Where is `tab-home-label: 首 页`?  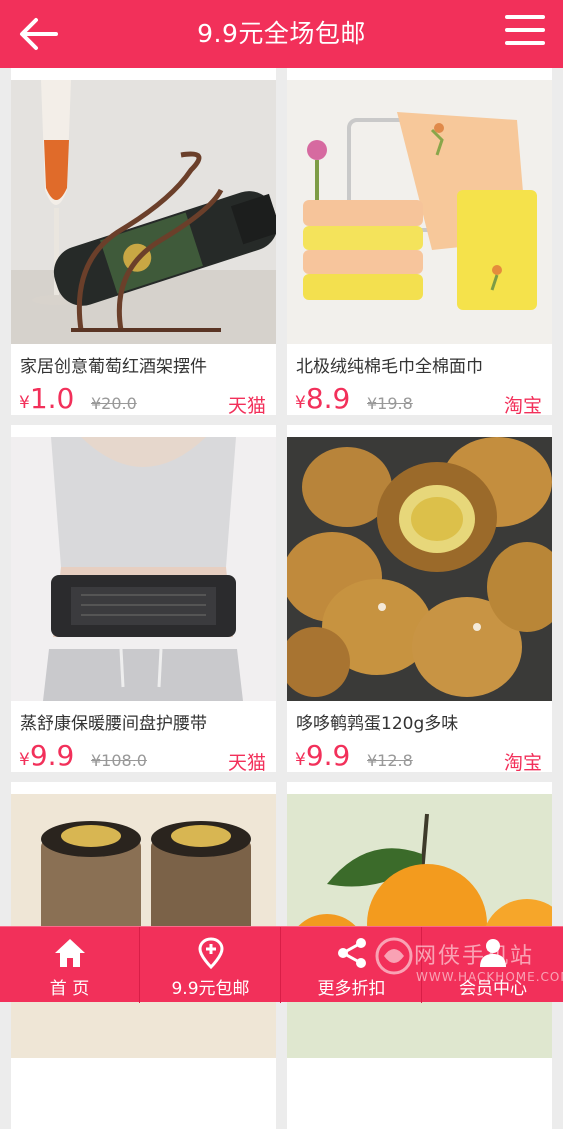 tab-home-label: 首 页 is located at coordinates (69, 989).